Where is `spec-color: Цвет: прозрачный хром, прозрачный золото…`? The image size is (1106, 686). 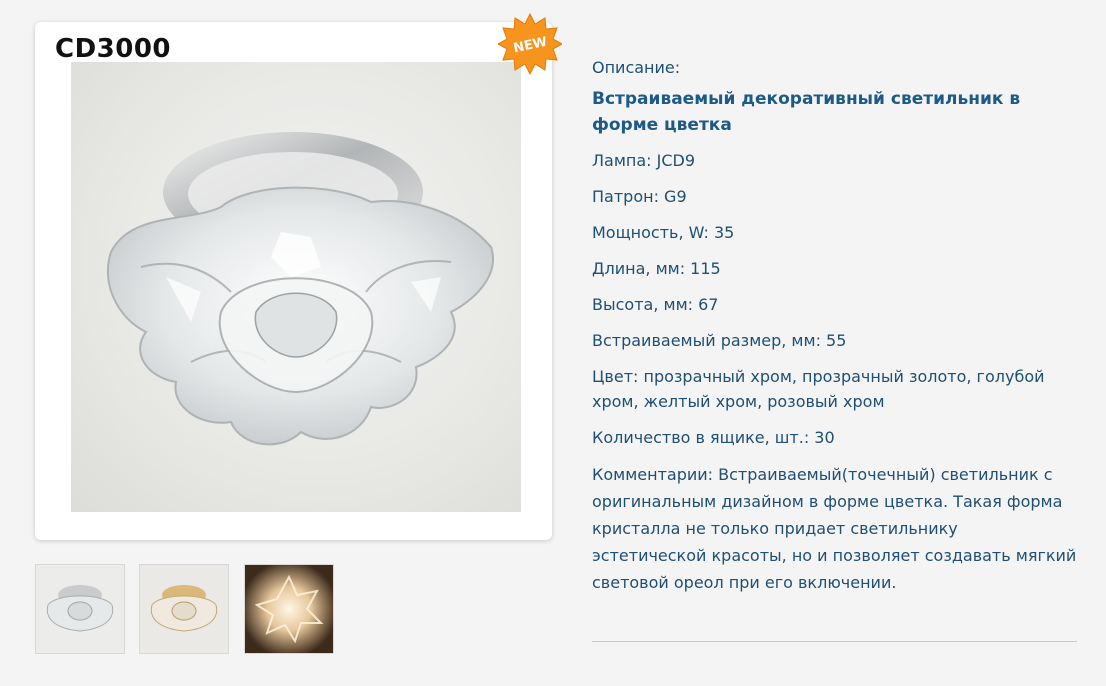
spec-color: Цвет: прозрачный хром, прозрачный золото… is located at coordinates (818, 389).